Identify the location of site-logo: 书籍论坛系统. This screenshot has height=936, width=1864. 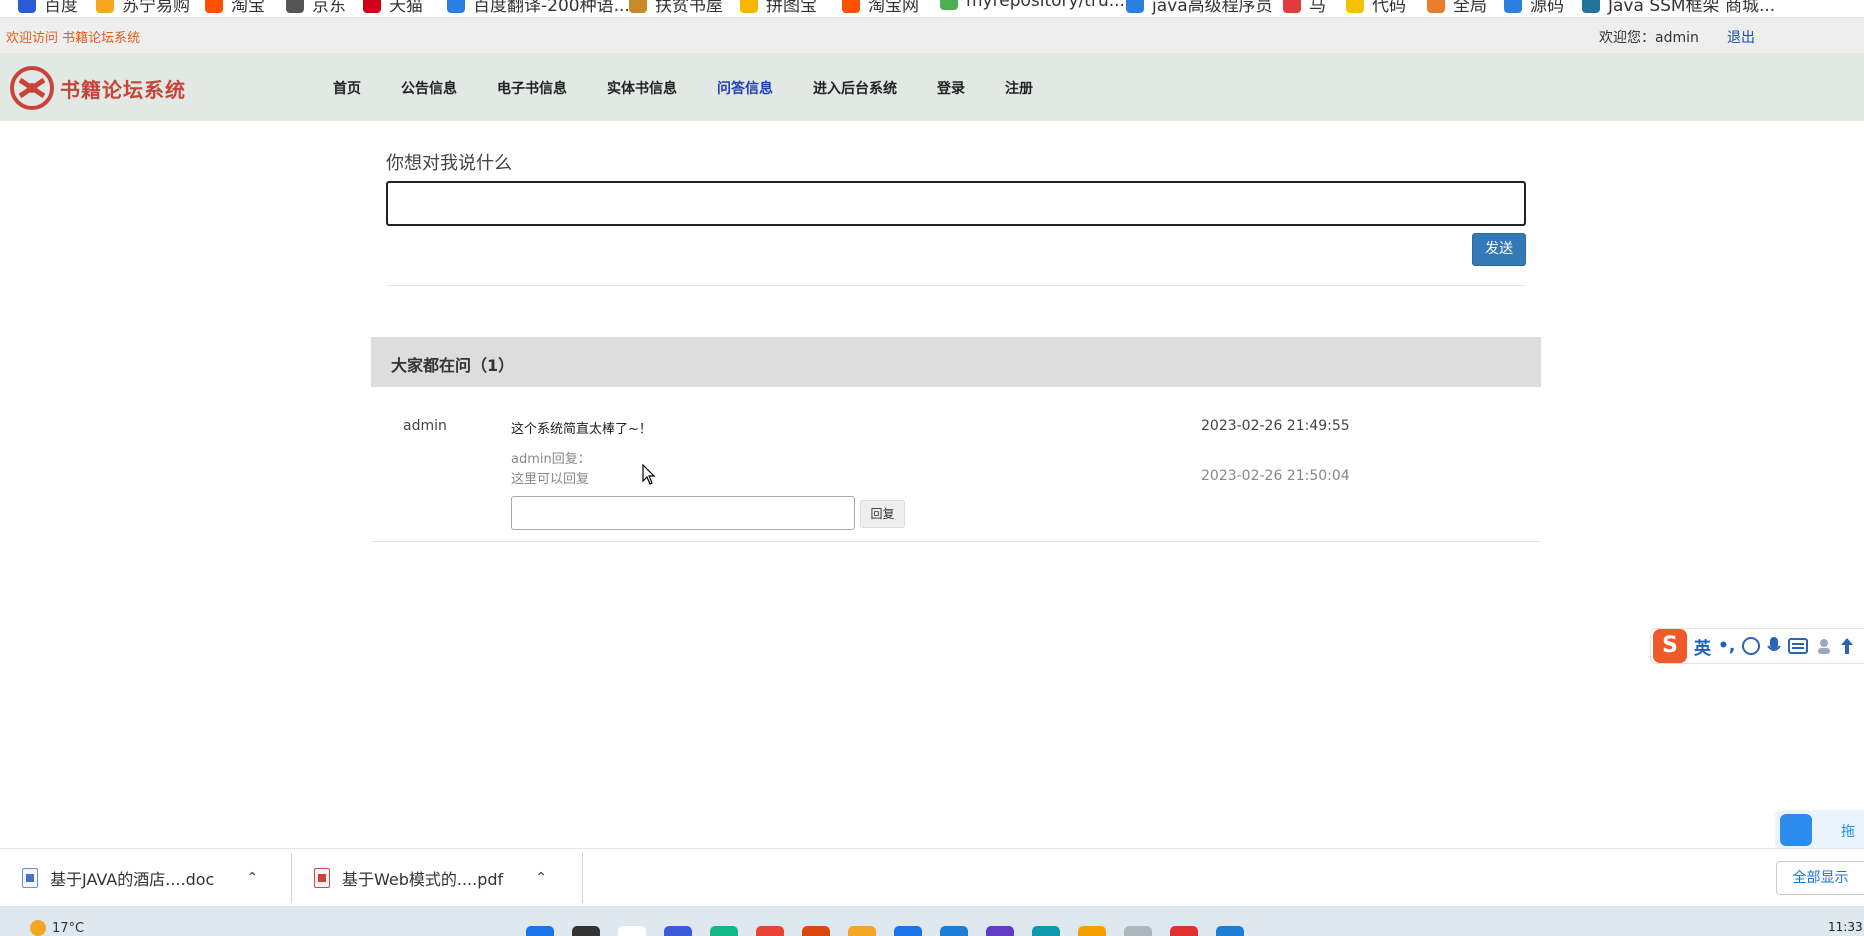
(98, 88).